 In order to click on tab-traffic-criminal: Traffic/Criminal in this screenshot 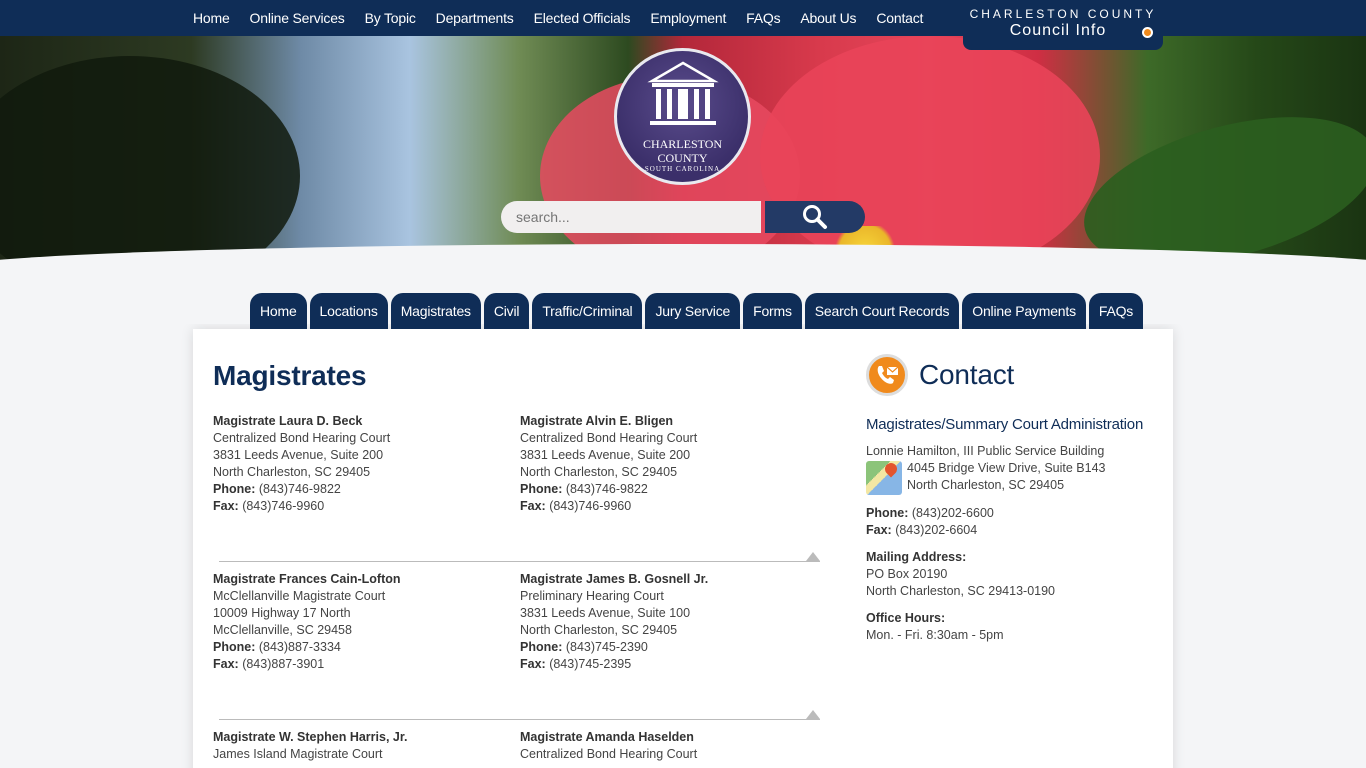, I will do `click(587, 311)`.